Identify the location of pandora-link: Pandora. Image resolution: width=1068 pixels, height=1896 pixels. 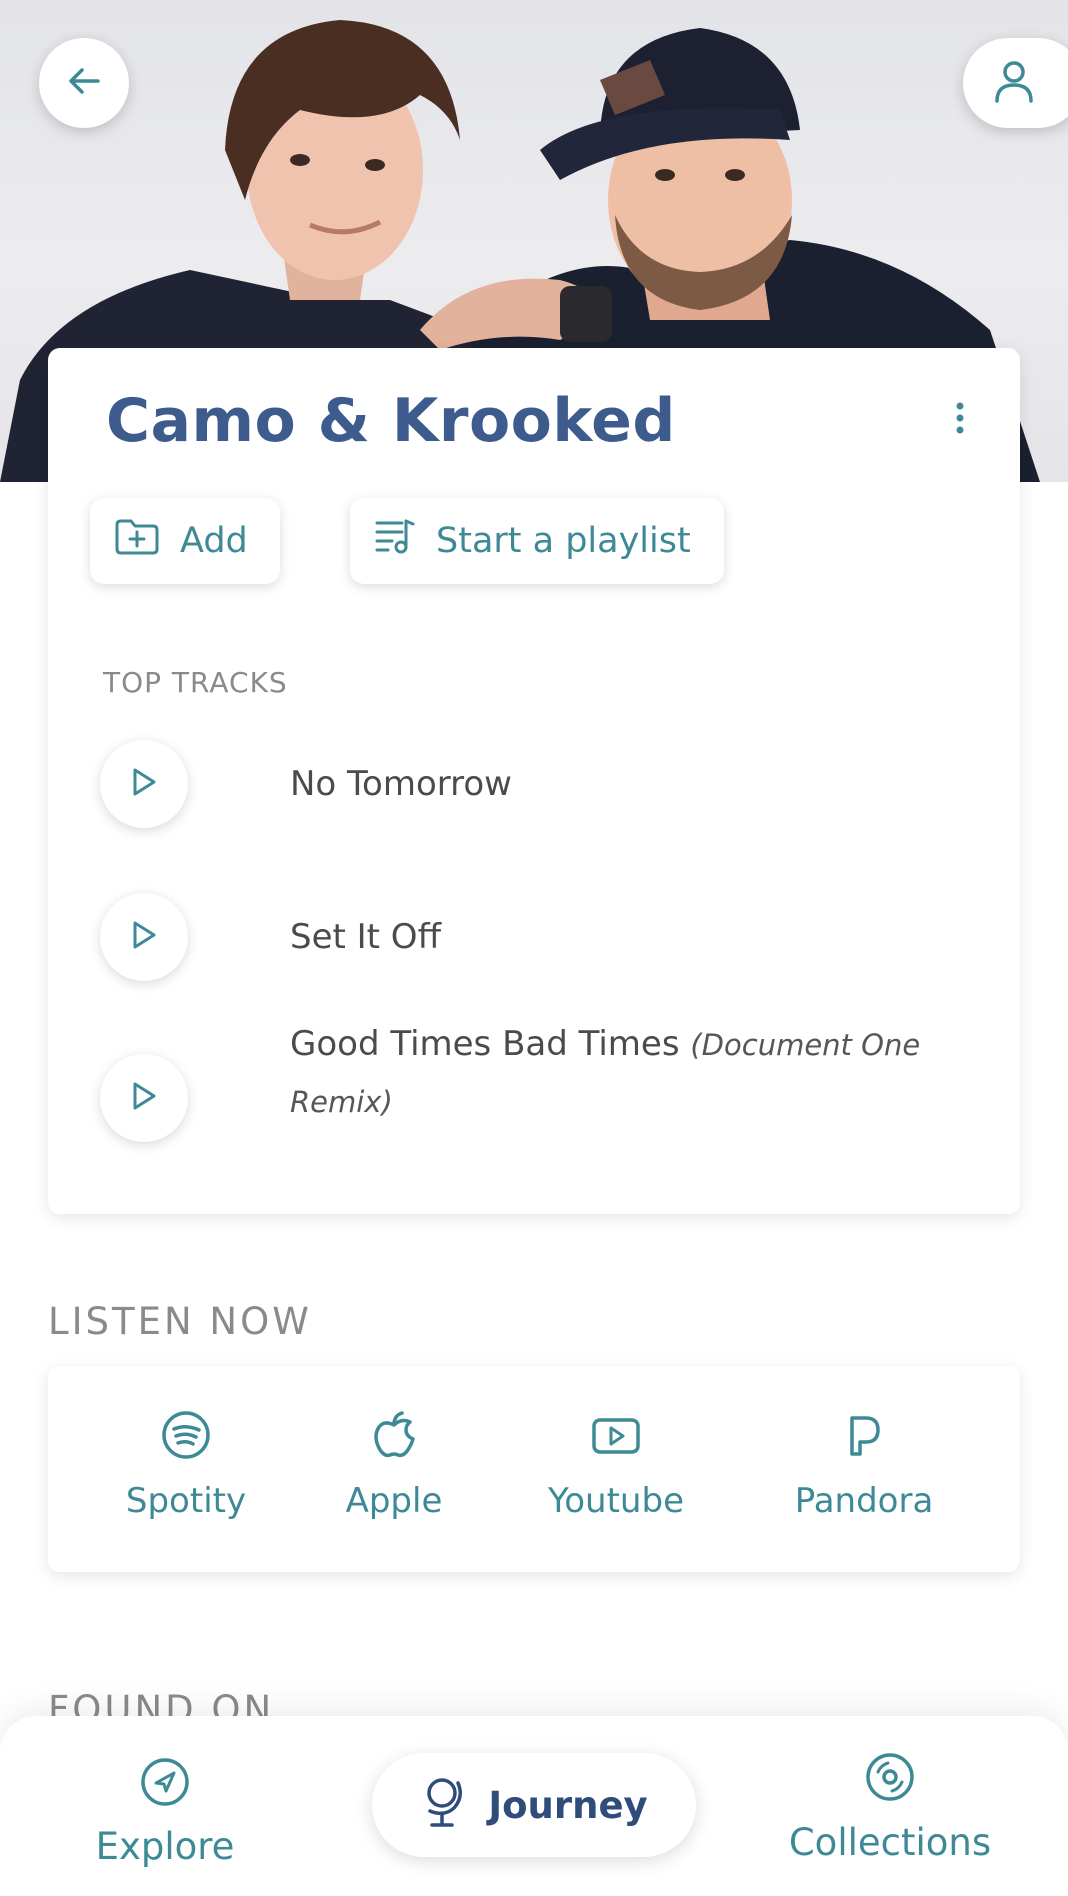
(864, 1465).